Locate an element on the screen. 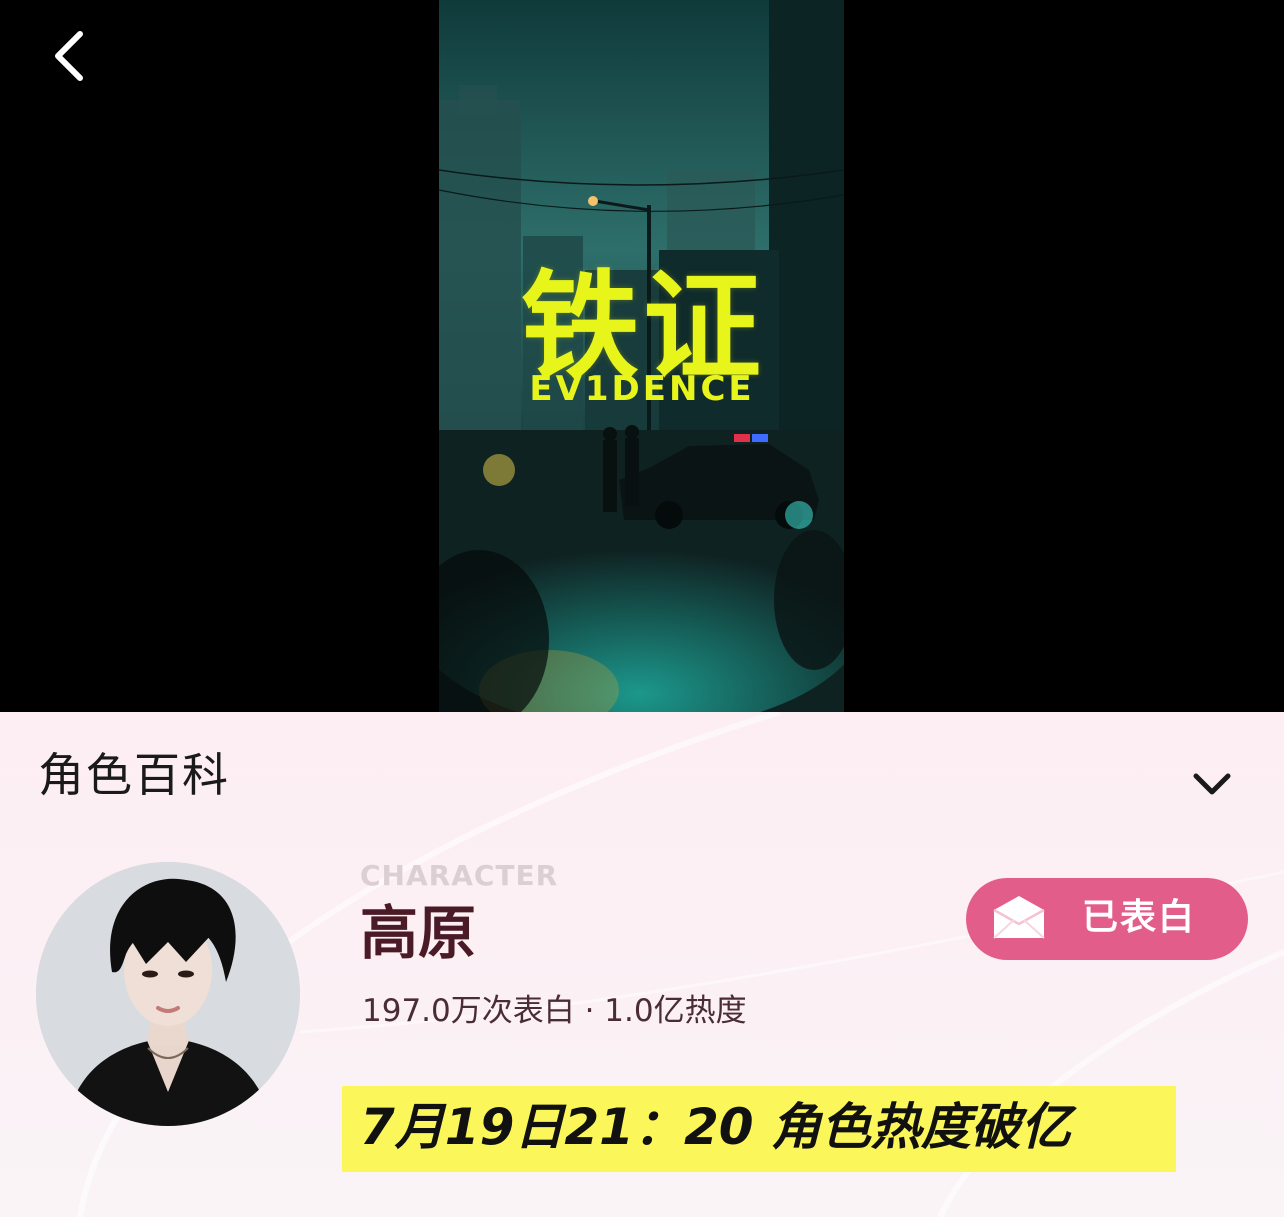  back-button is located at coordinates (70, 56).